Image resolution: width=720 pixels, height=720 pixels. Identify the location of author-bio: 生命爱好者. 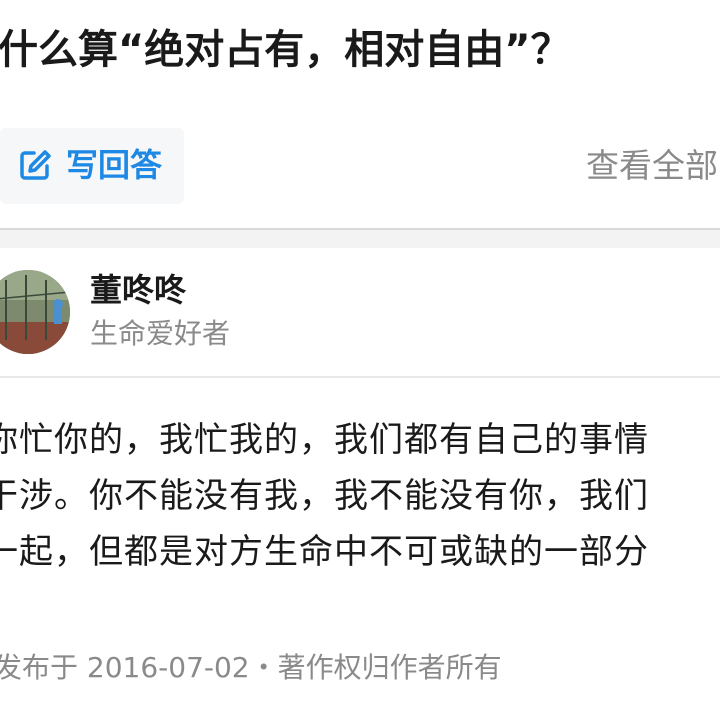
(160, 333).